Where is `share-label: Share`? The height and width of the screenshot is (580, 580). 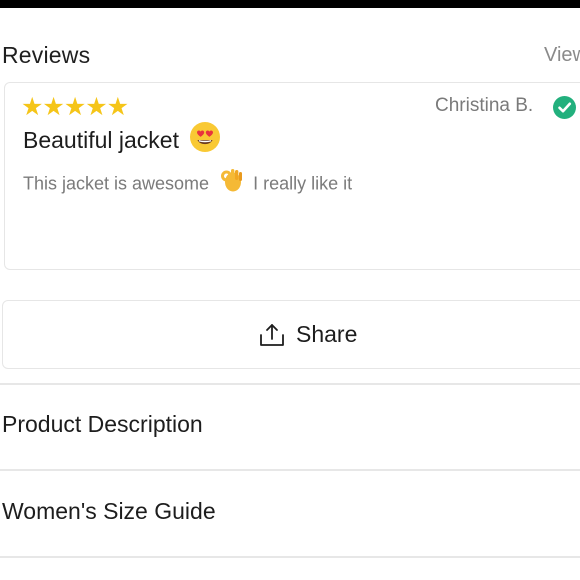 share-label: Share is located at coordinates (327, 334).